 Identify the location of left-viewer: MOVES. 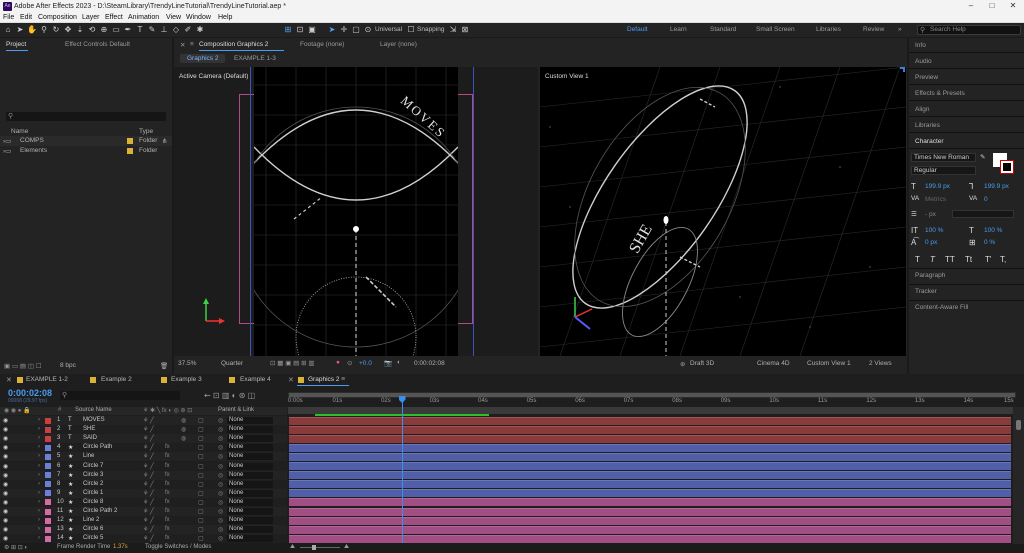
(356, 211).